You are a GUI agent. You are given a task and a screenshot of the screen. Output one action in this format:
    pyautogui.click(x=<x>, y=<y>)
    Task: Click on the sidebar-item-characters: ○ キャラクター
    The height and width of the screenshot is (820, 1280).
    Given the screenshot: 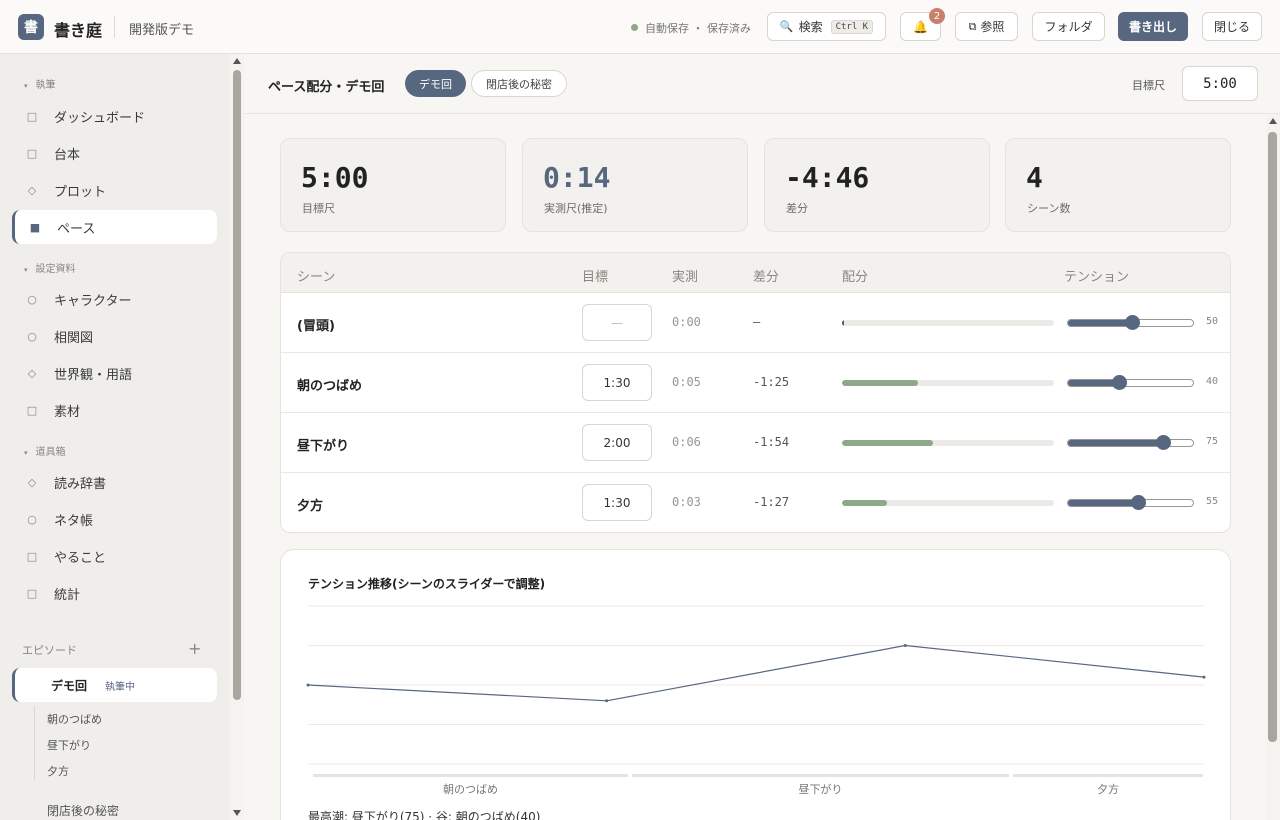 What is the action you would take?
    pyautogui.click(x=114, y=299)
    